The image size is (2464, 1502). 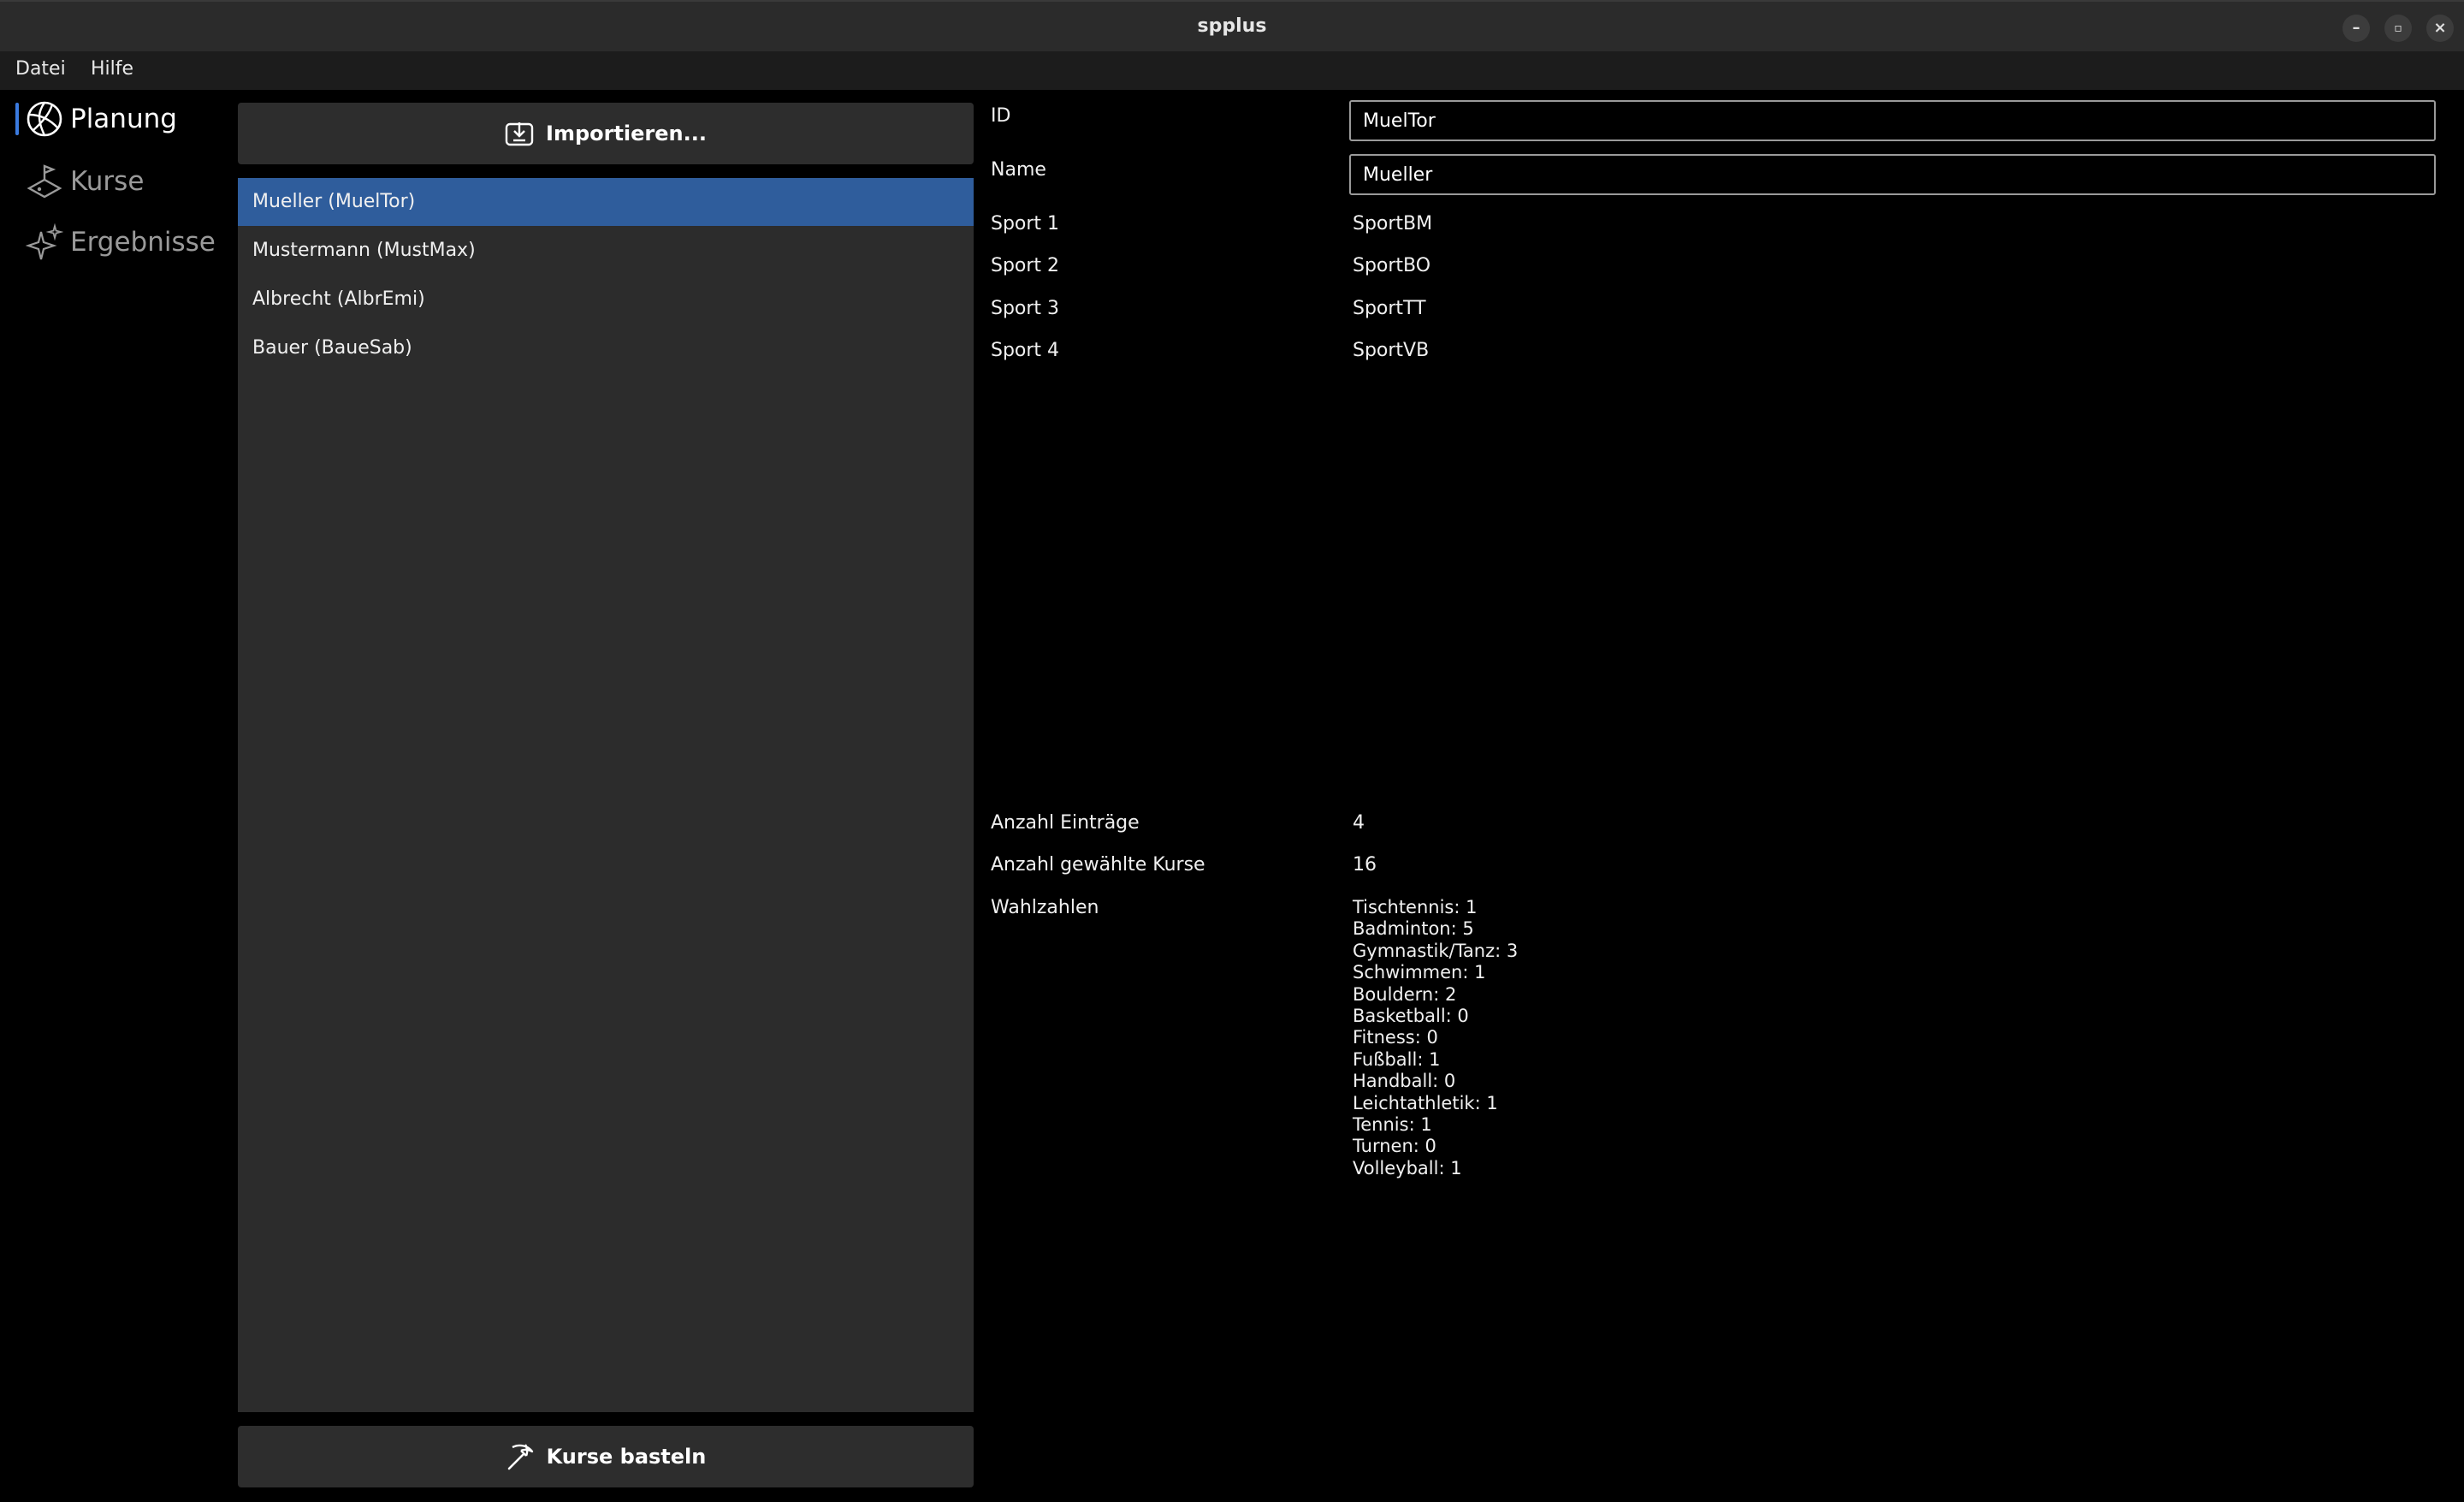 I want to click on import-icon, so click(x=519, y=134).